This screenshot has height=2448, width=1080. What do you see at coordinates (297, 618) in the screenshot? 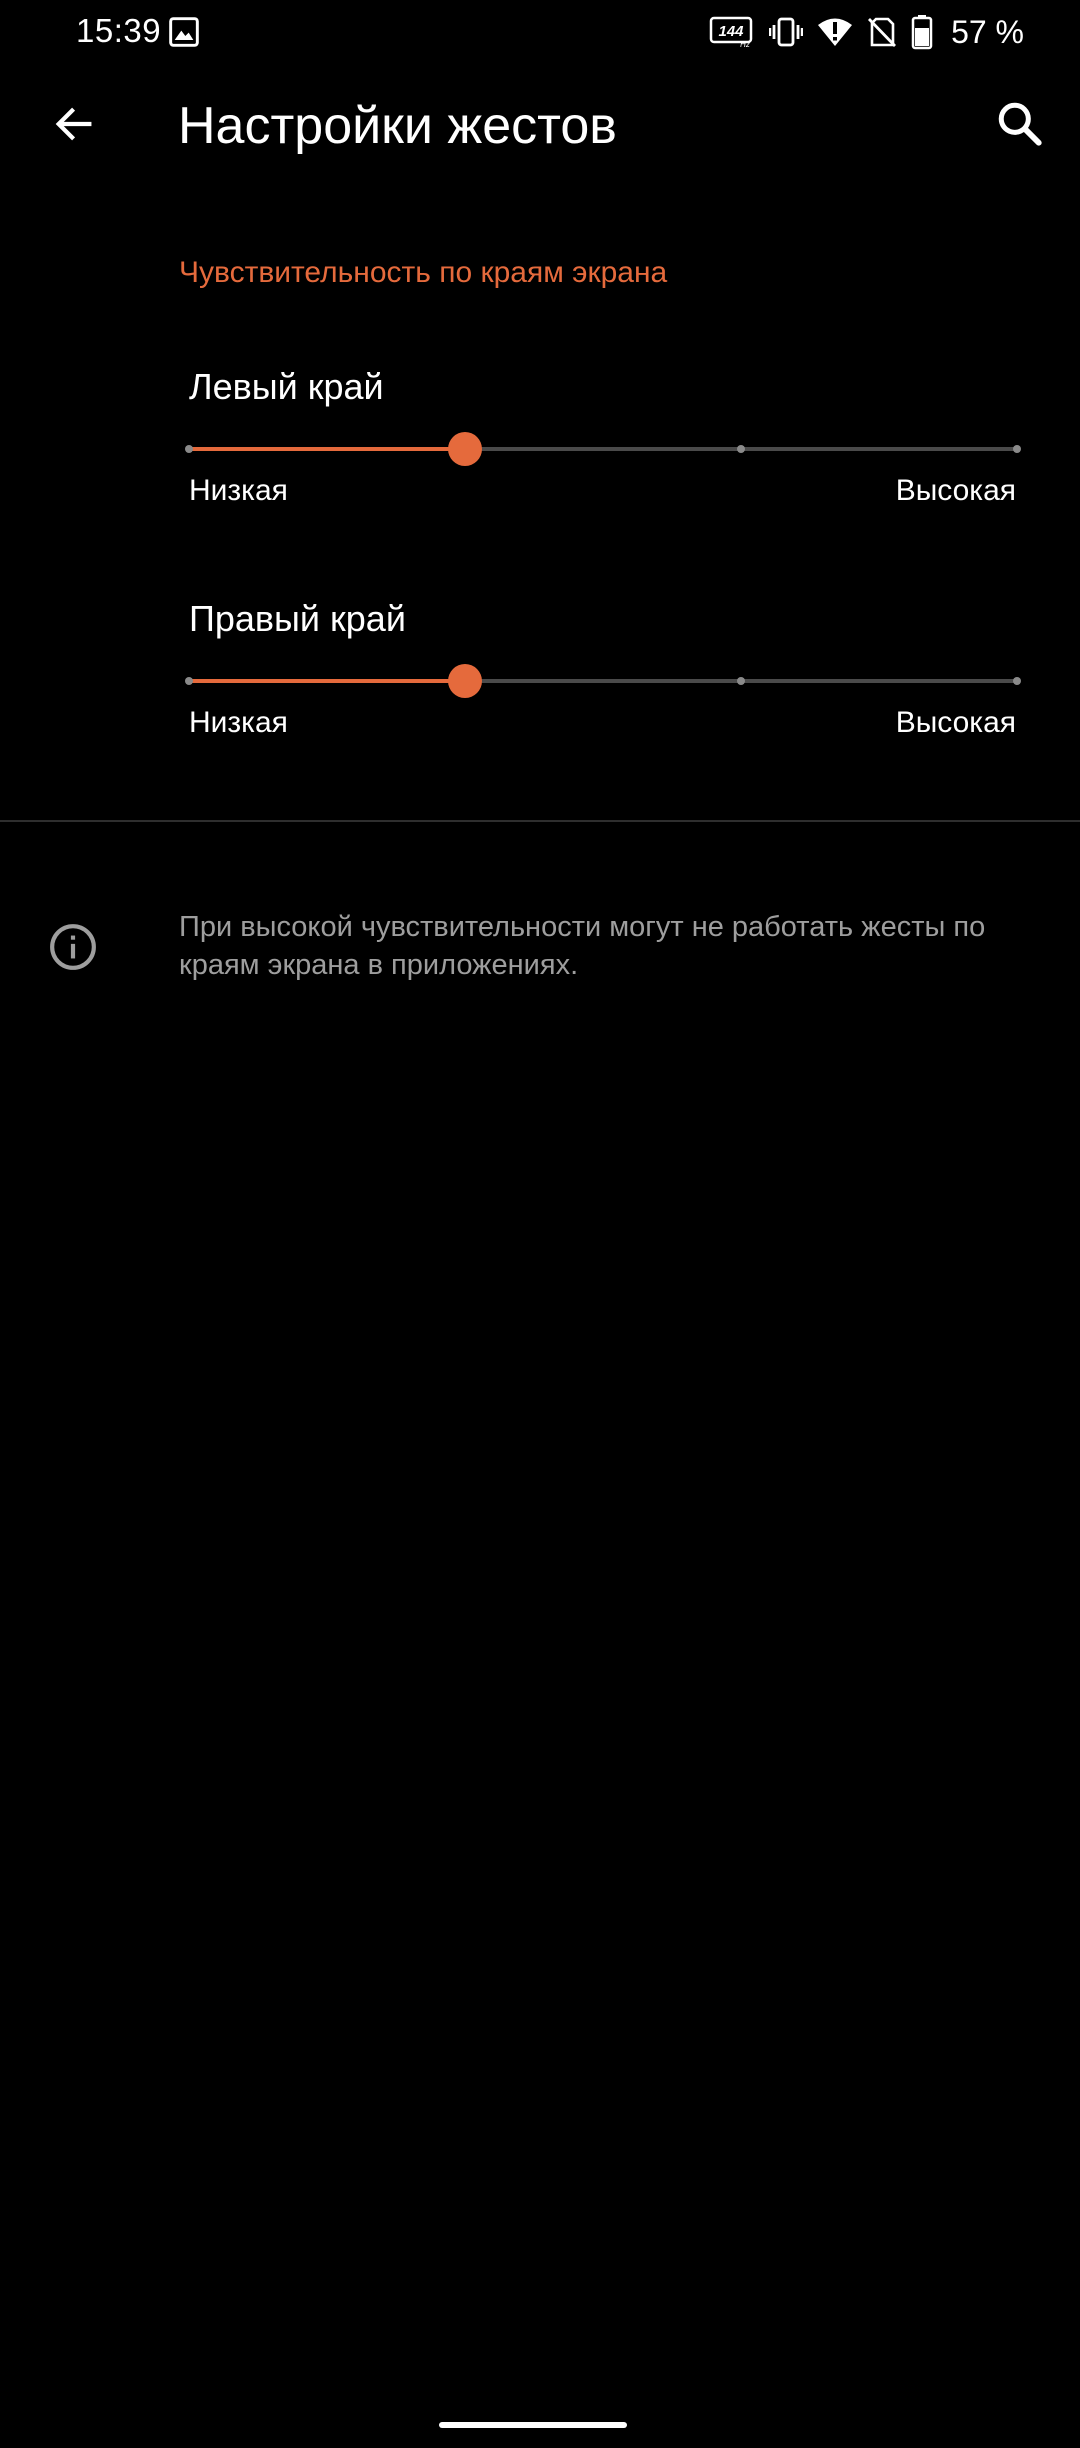
I see `right-edge-label: Правый край` at bounding box center [297, 618].